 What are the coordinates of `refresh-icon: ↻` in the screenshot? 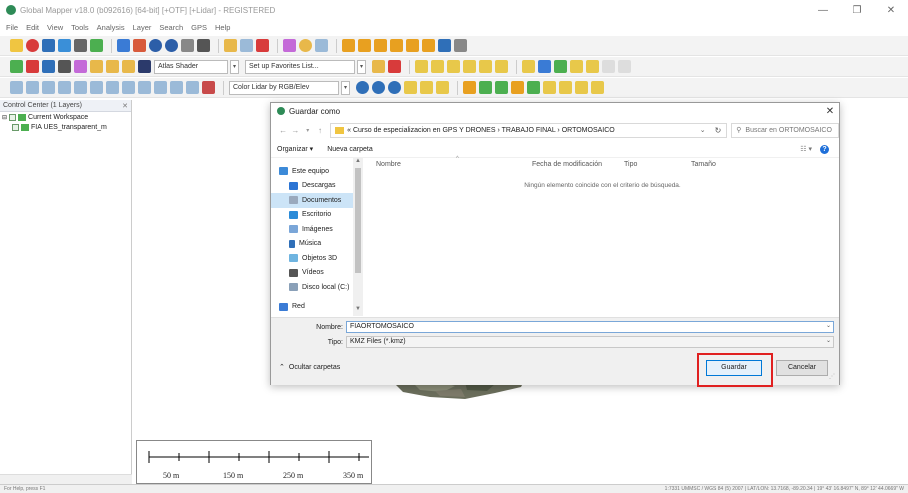 It's located at (718, 130).